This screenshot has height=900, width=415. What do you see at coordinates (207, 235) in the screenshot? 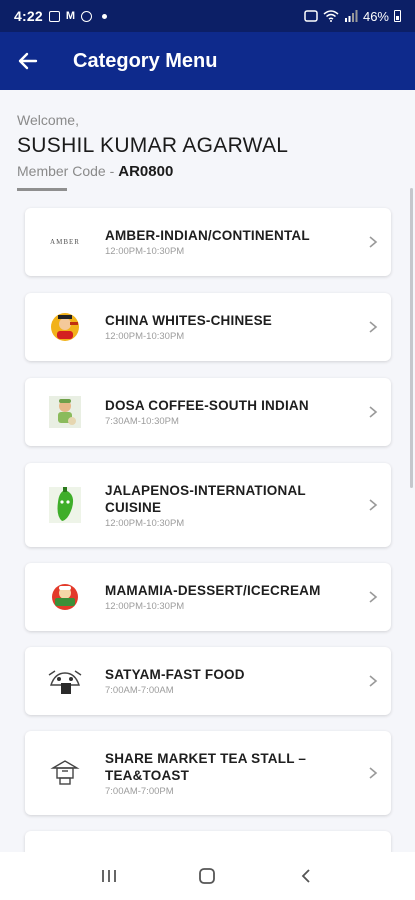
I see `category-name: AMBER-INDIAN/CONTINENTAL` at bounding box center [207, 235].